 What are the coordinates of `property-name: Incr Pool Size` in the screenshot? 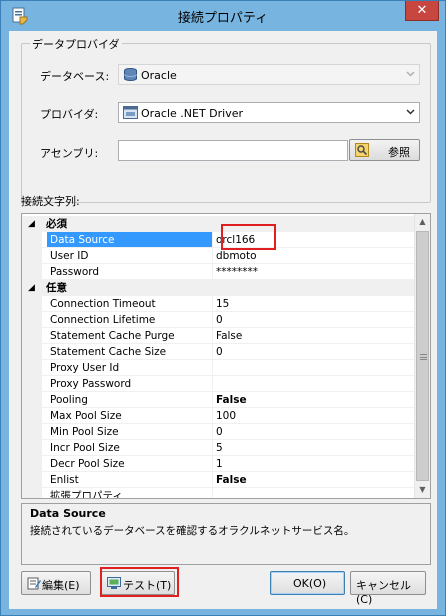 It's located at (129, 448).